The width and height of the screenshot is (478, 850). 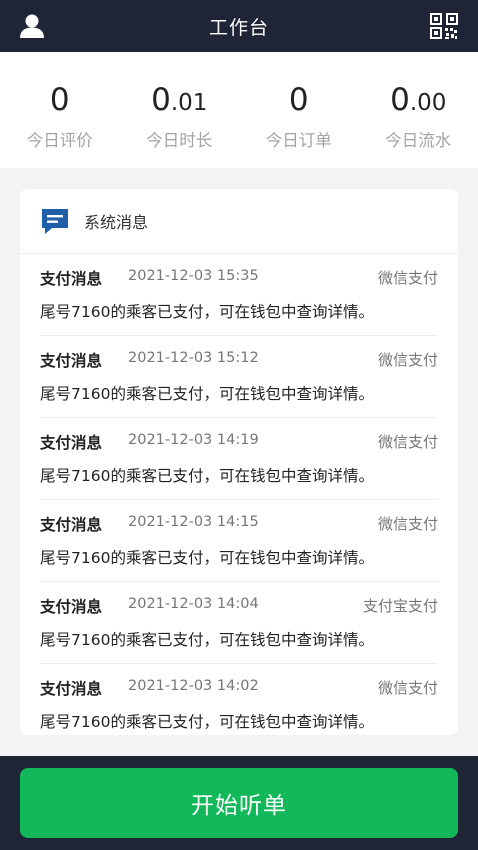 What do you see at coordinates (418, 140) in the screenshot?
I see `stat-label: 今日流水` at bounding box center [418, 140].